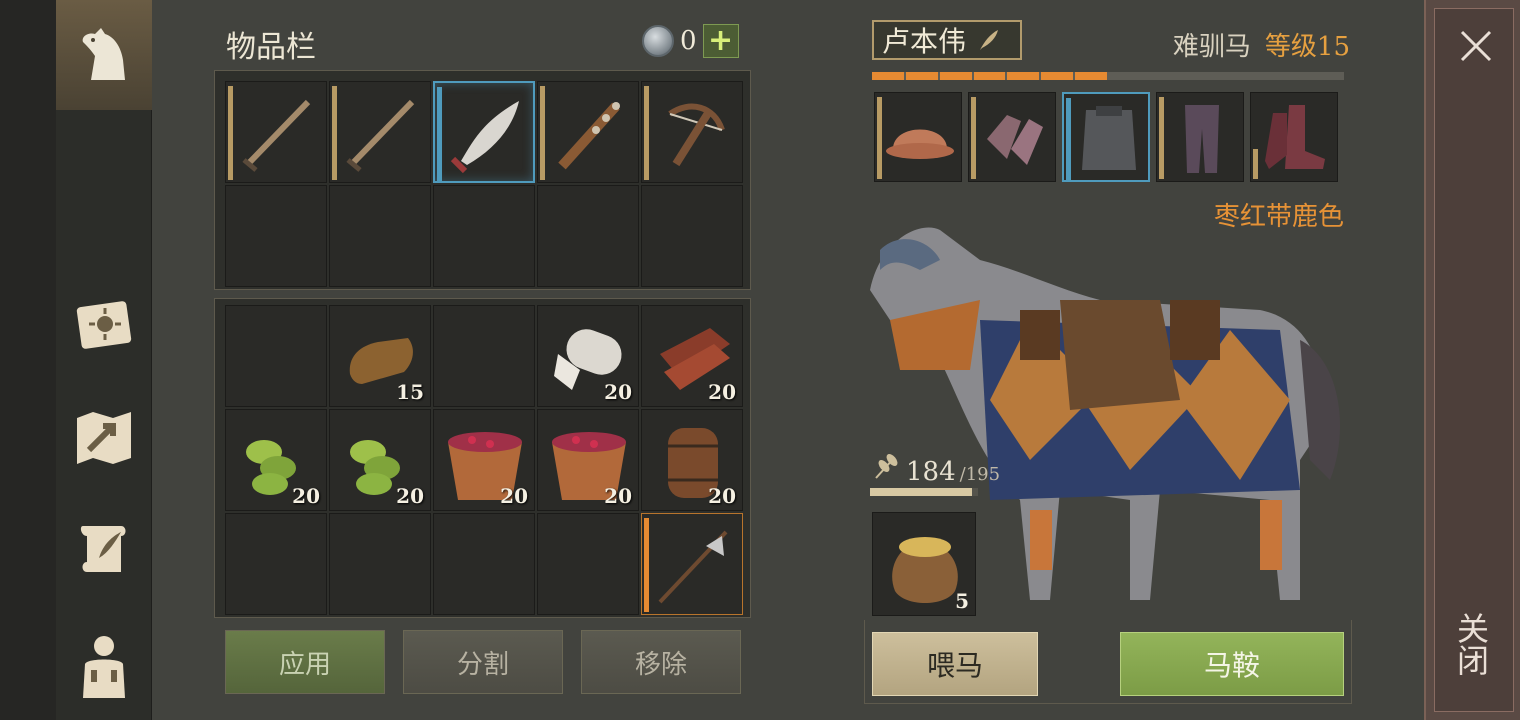  I want to click on food-bar-fill, so click(921, 492).